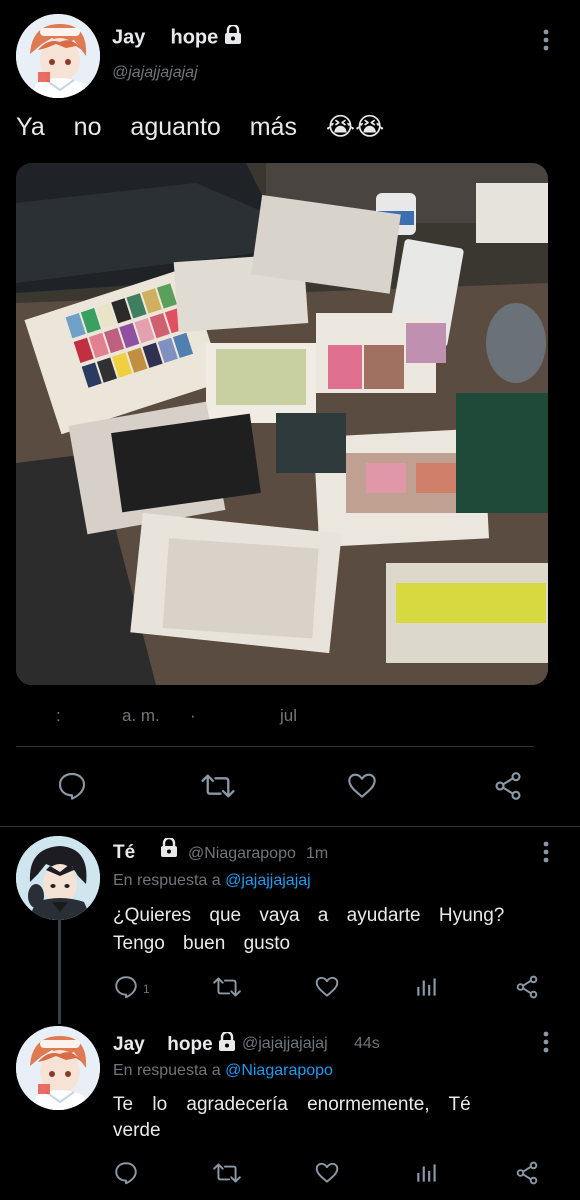 This screenshot has width=580, height=1200. What do you see at coordinates (137, 1130) in the screenshot?
I see `reply-text-line2: verde` at bounding box center [137, 1130].